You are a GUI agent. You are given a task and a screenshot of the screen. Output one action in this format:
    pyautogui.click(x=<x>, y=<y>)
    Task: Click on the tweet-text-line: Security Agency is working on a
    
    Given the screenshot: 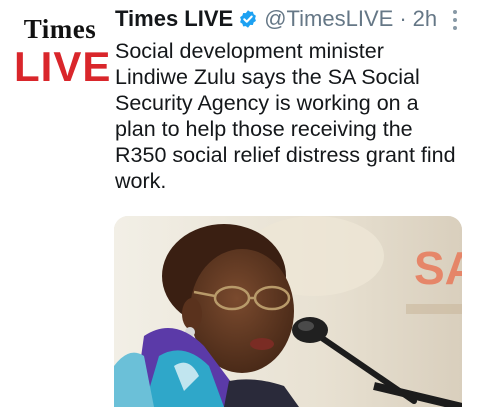 What is the action you would take?
    pyautogui.click(x=267, y=103)
    